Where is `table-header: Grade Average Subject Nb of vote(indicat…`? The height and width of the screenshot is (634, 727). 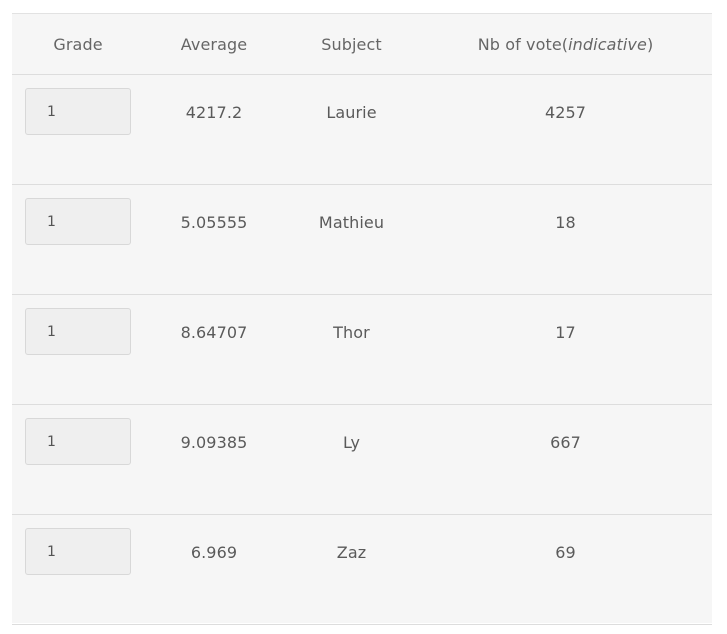
table-header: Grade Average Subject Nb of vote(indicat… is located at coordinates (362, 44).